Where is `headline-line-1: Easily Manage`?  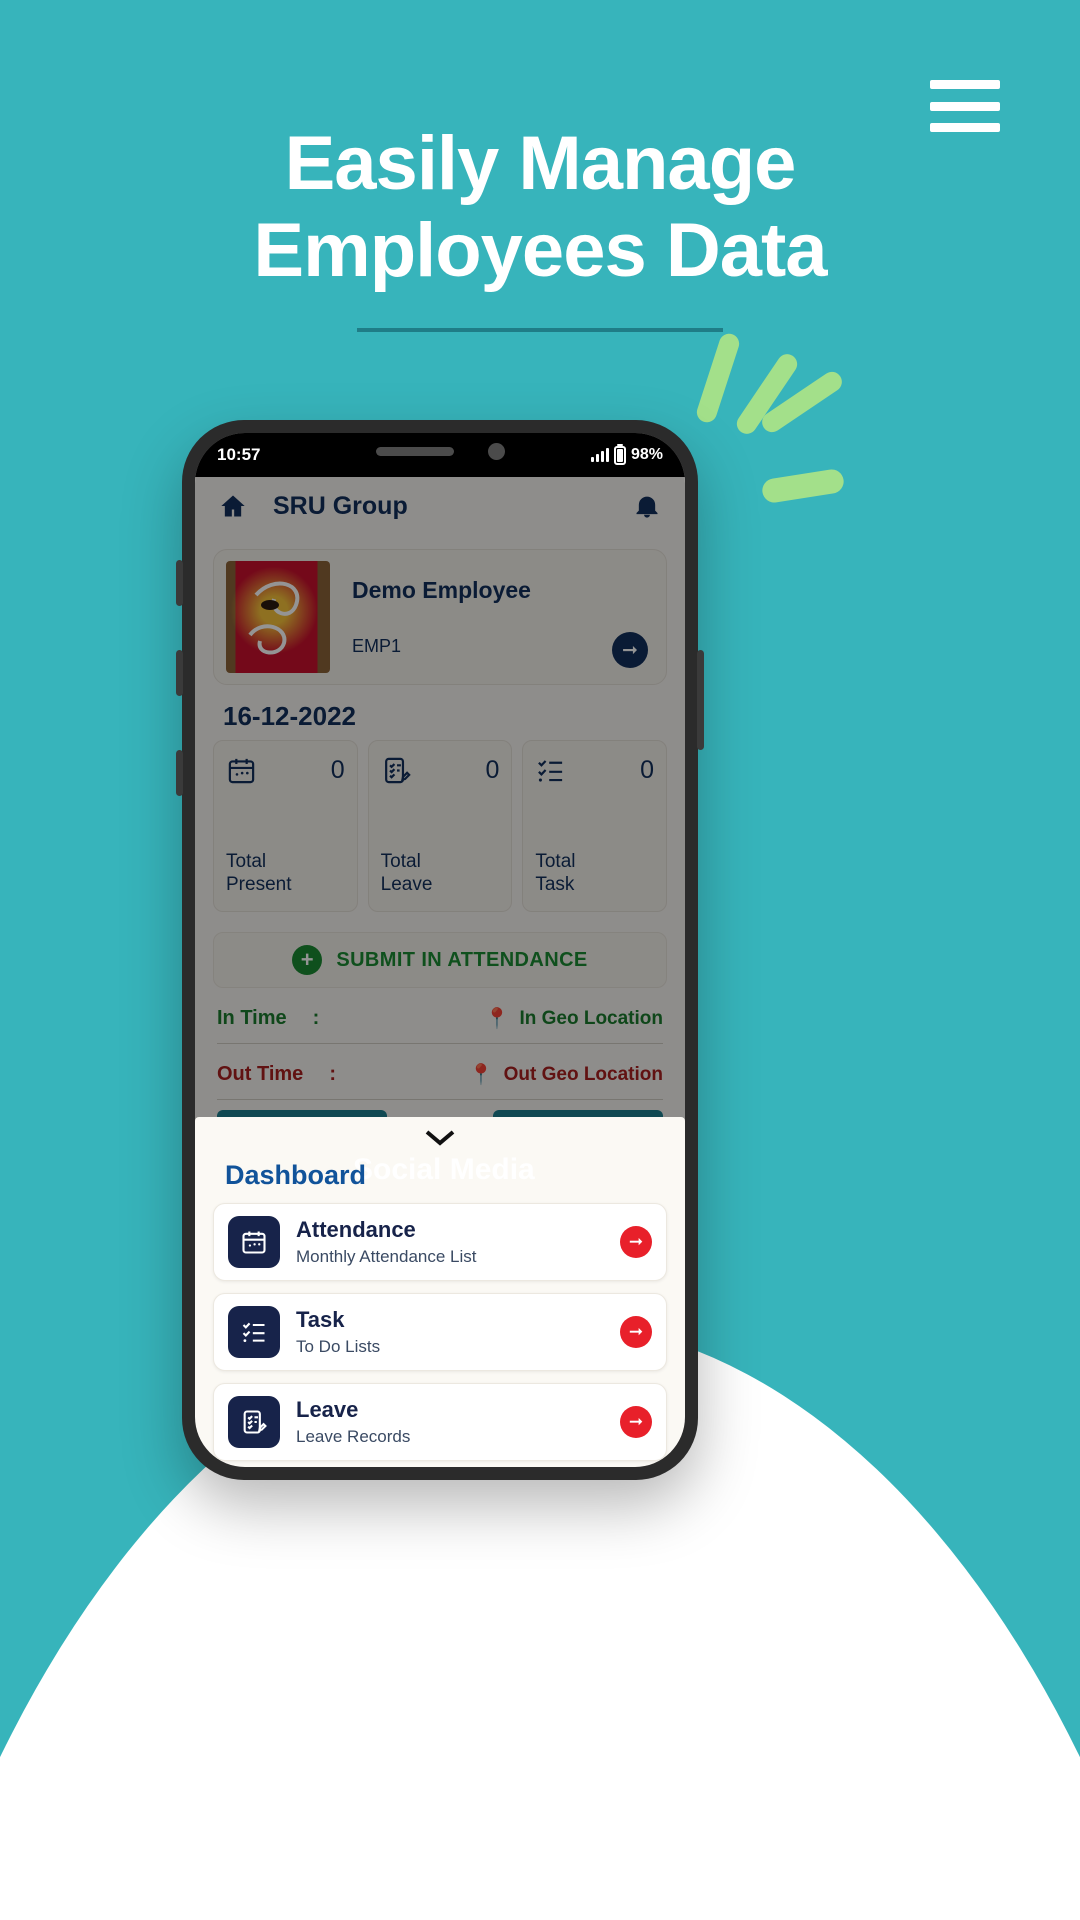
headline-line-1: Easily Manage is located at coordinates (540, 163).